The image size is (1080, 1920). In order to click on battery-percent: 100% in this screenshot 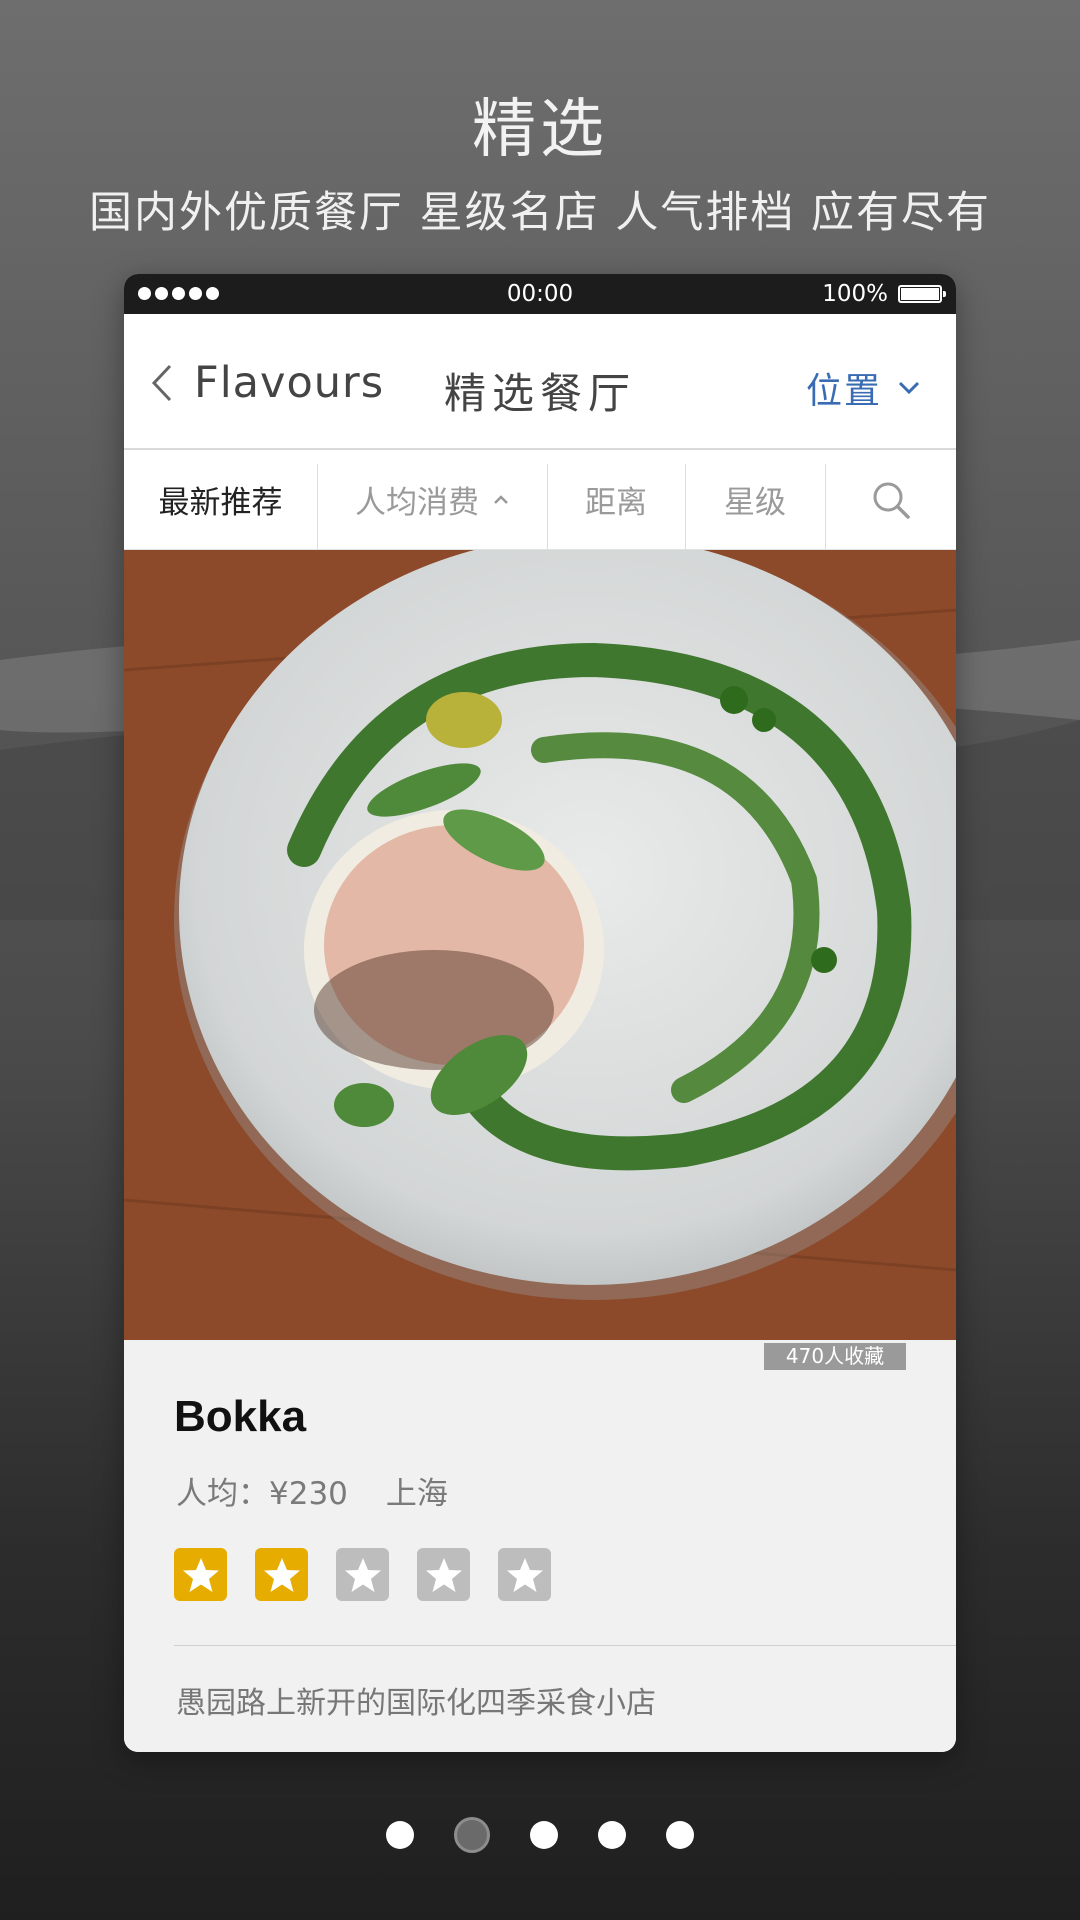, I will do `click(855, 294)`.